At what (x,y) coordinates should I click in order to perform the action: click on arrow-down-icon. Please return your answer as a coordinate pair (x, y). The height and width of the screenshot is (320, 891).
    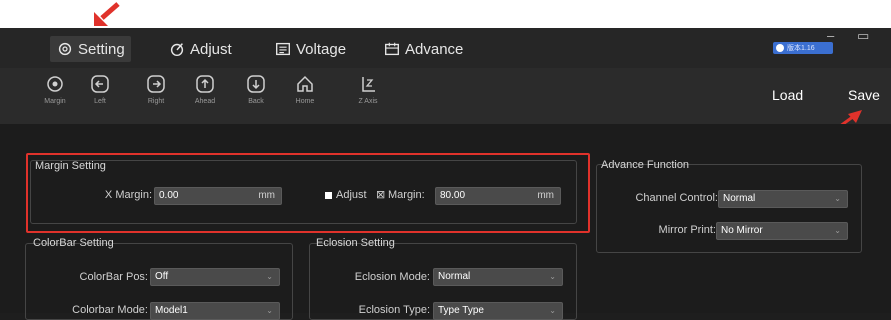
    Looking at the image, I should click on (256, 84).